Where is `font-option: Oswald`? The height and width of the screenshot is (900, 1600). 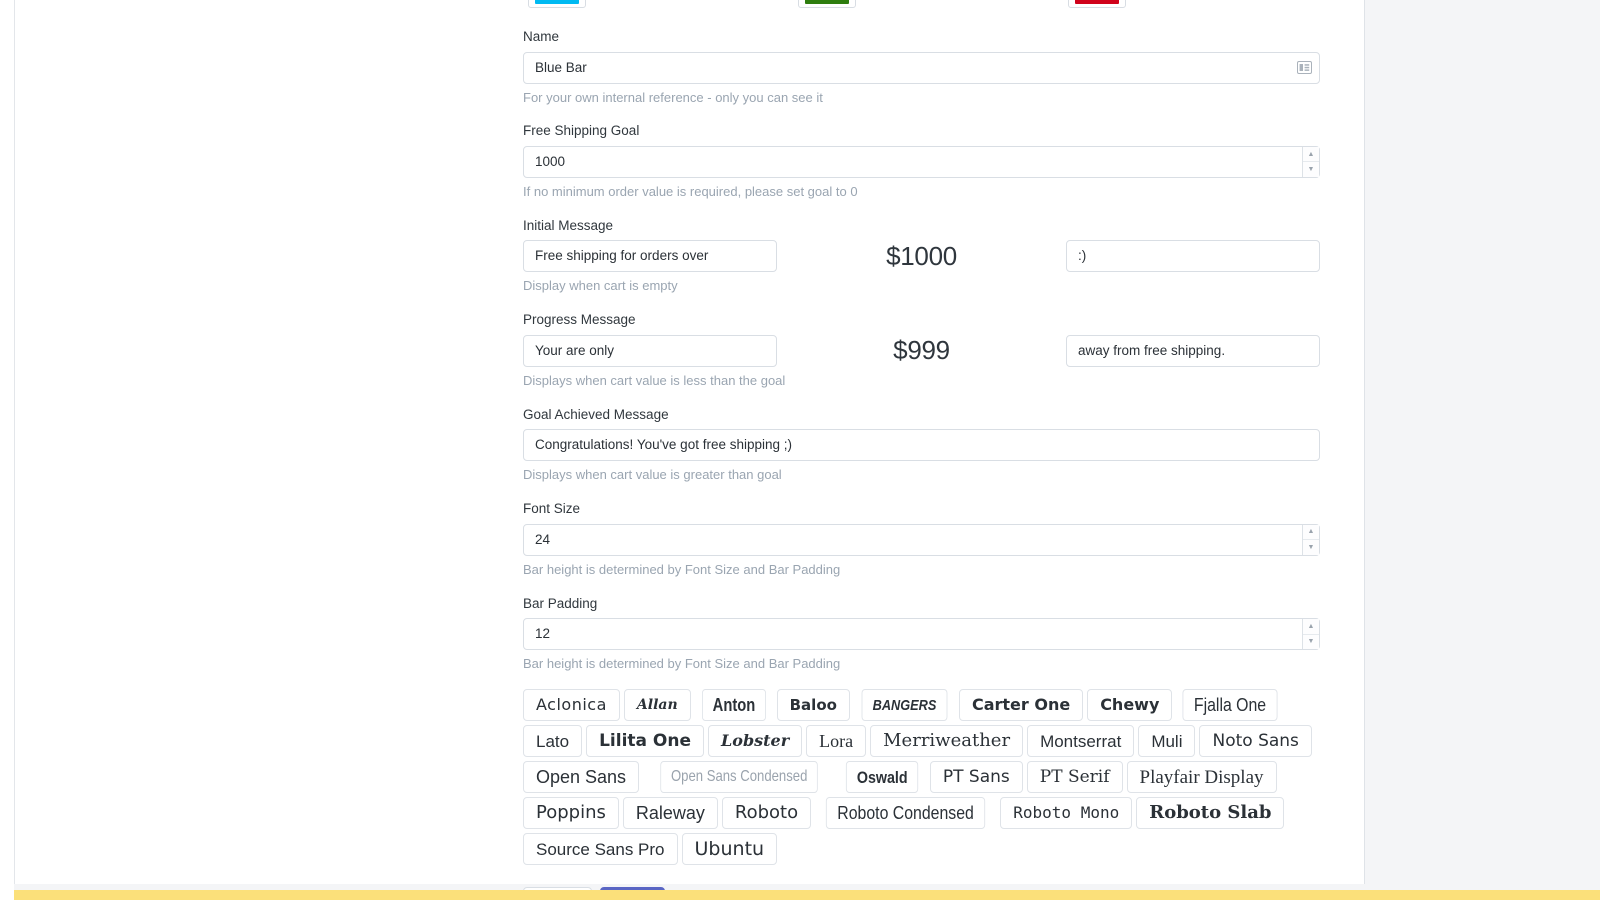 font-option: Oswald is located at coordinates (882, 777).